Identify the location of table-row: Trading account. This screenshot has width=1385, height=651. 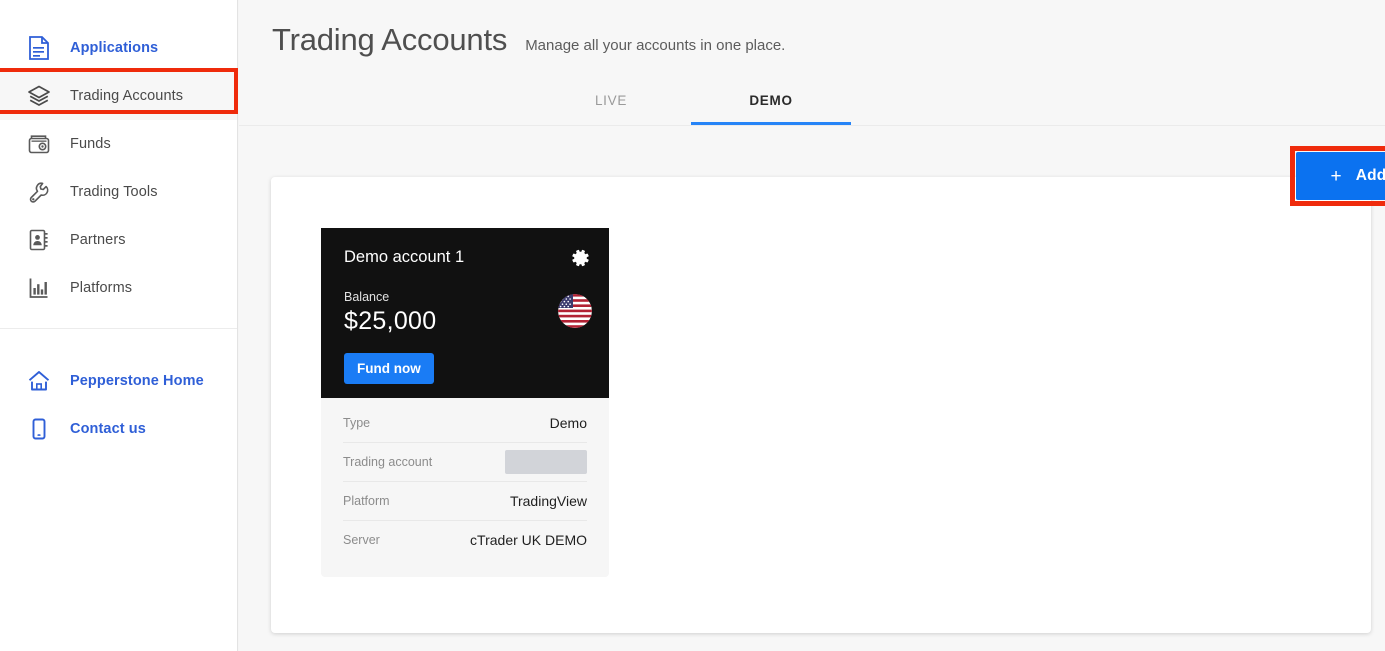
(465, 462).